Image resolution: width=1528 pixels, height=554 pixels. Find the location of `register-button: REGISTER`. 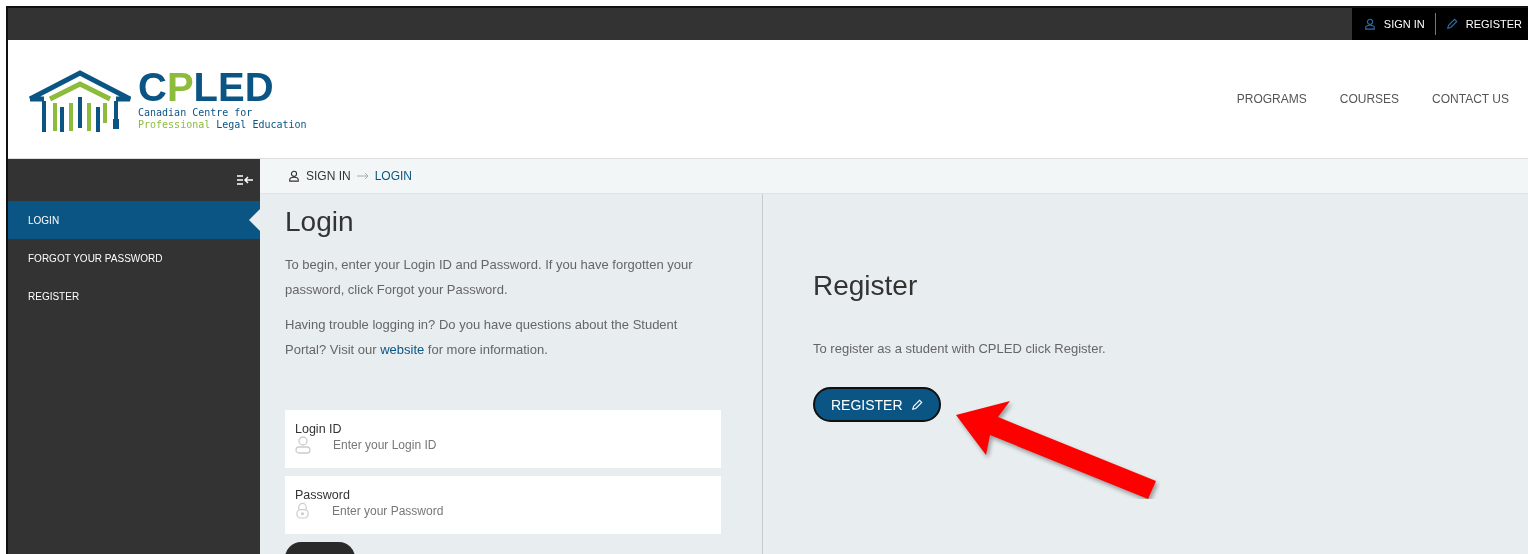

register-button: REGISTER is located at coordinates (877, 404).